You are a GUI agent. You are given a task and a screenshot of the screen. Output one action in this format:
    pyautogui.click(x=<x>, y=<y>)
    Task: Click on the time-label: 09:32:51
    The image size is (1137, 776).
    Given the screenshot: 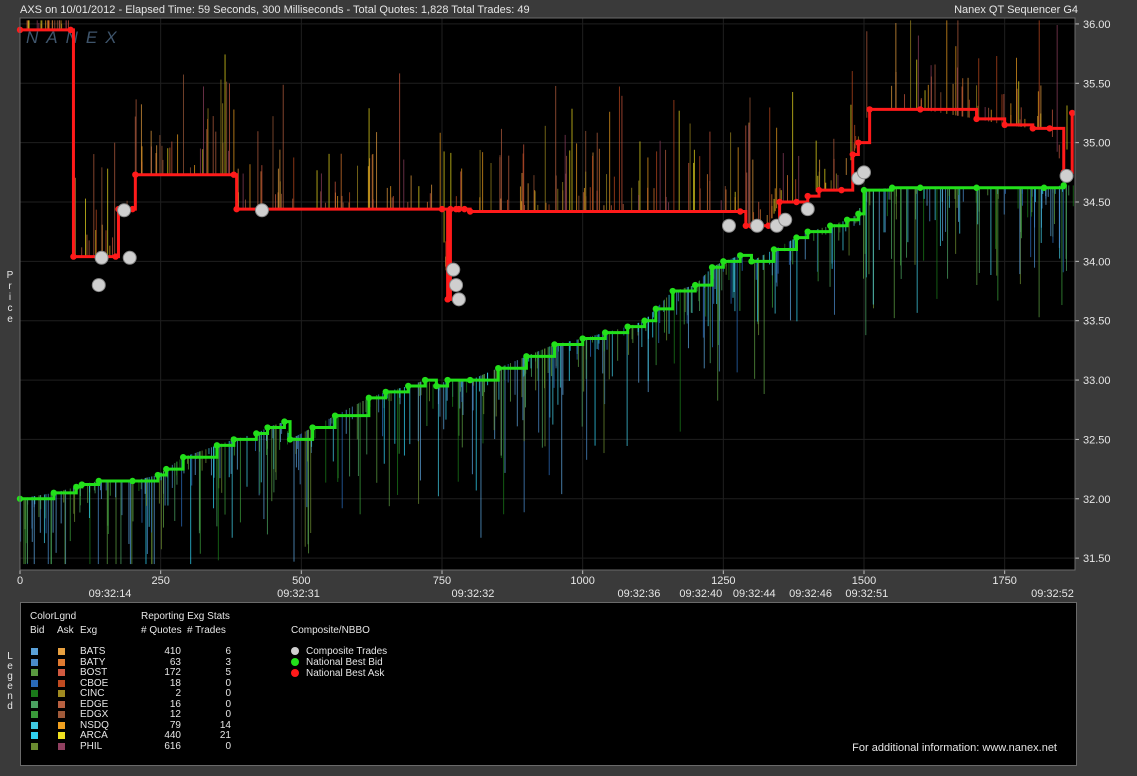 What is the action you would take?
    pyautogui.click(x=866, y=594)
    